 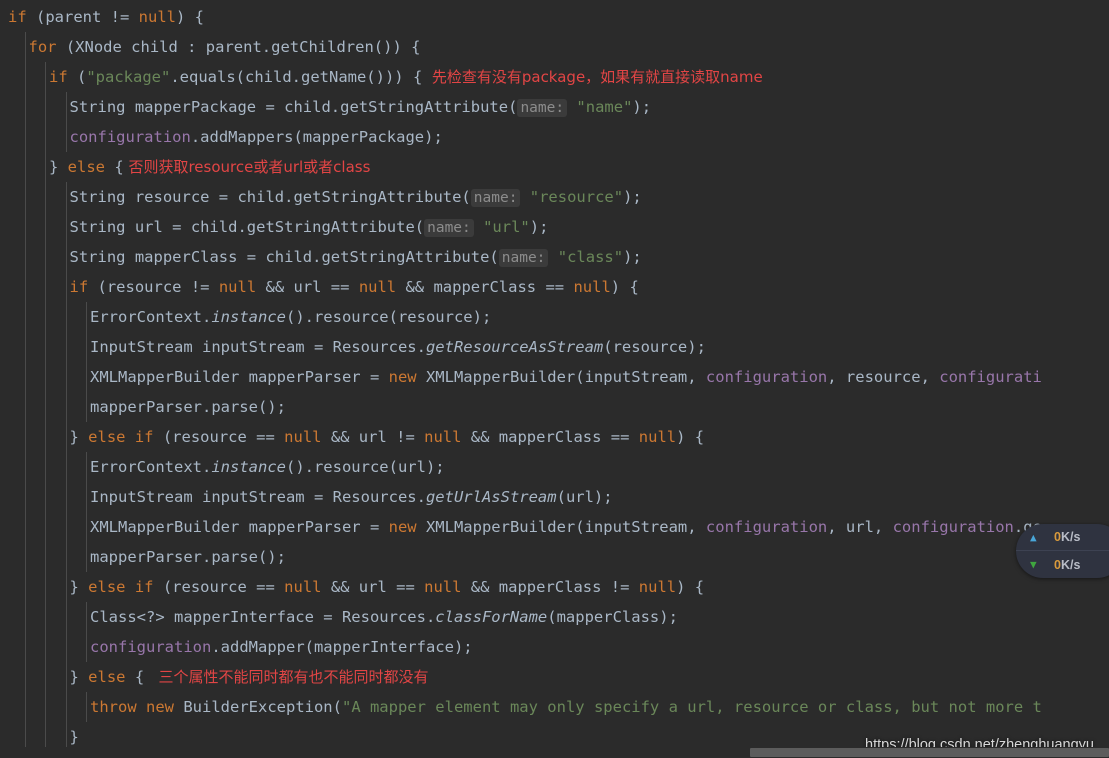 I want to click on code-token-plain: XMLMapperBuilder(inputStream,, so click(x=561, y=377).